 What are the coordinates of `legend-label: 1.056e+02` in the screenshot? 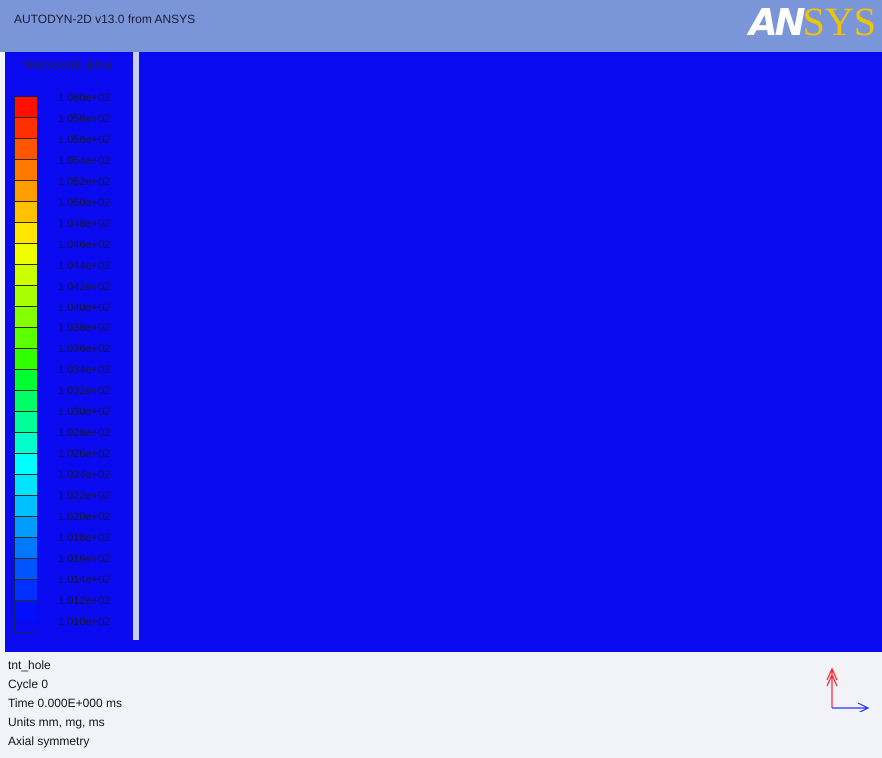 It's located at (84, 140).